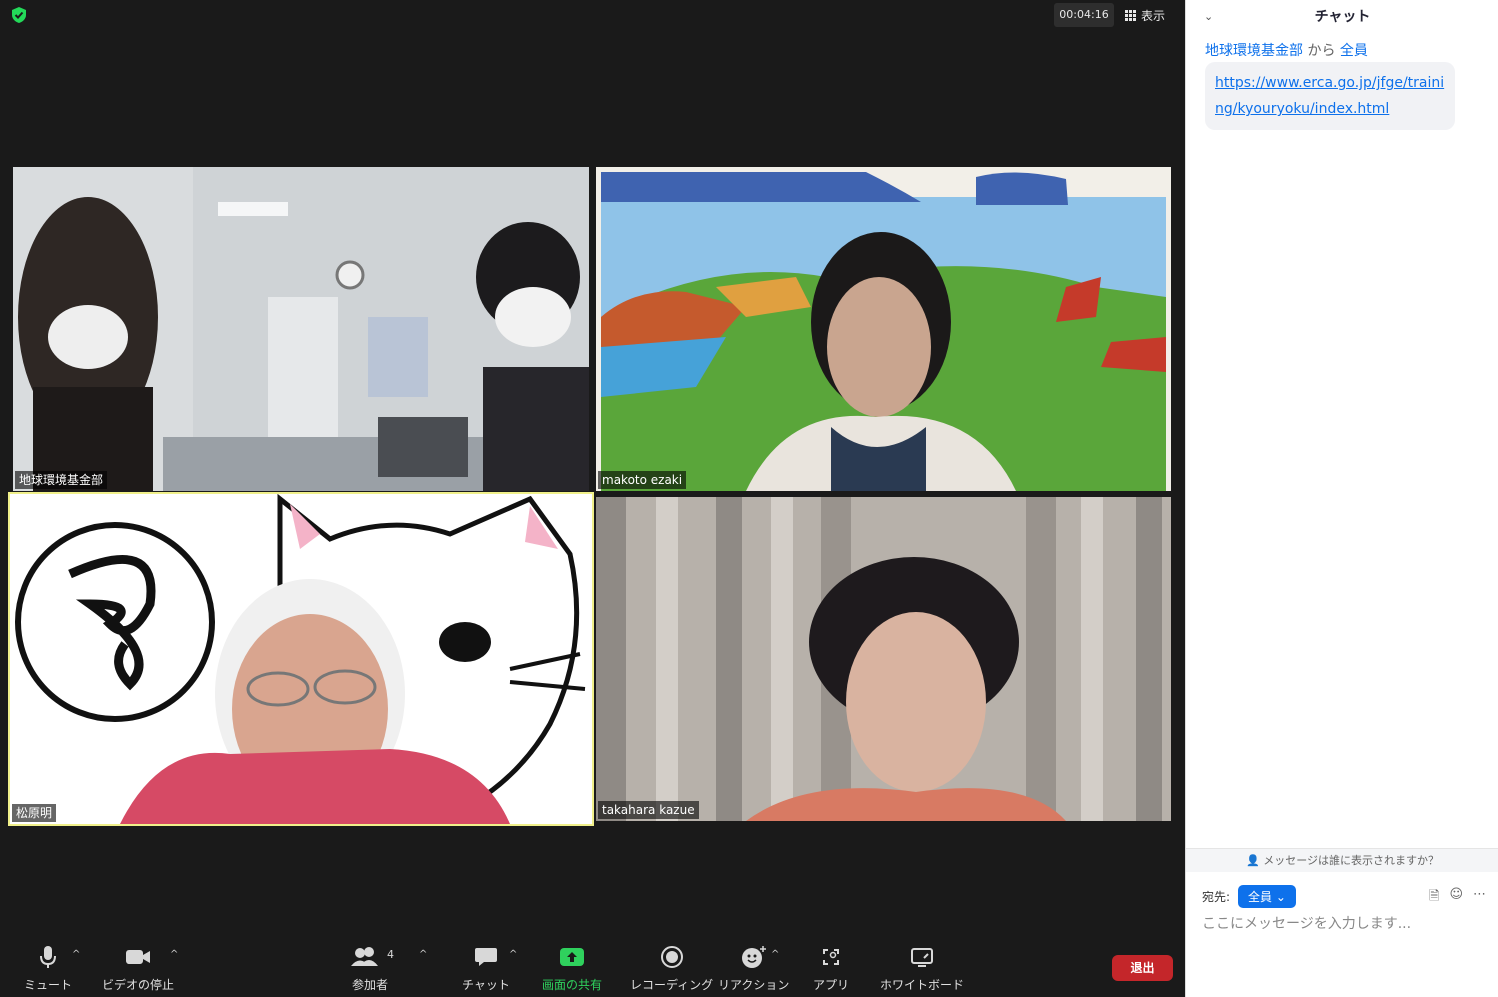 The image size is (1498, 997). What do you see at coordinates (76, 954) in the screenshot?
I see `audio-options-caret: ^` at bounding box center [76, 954].